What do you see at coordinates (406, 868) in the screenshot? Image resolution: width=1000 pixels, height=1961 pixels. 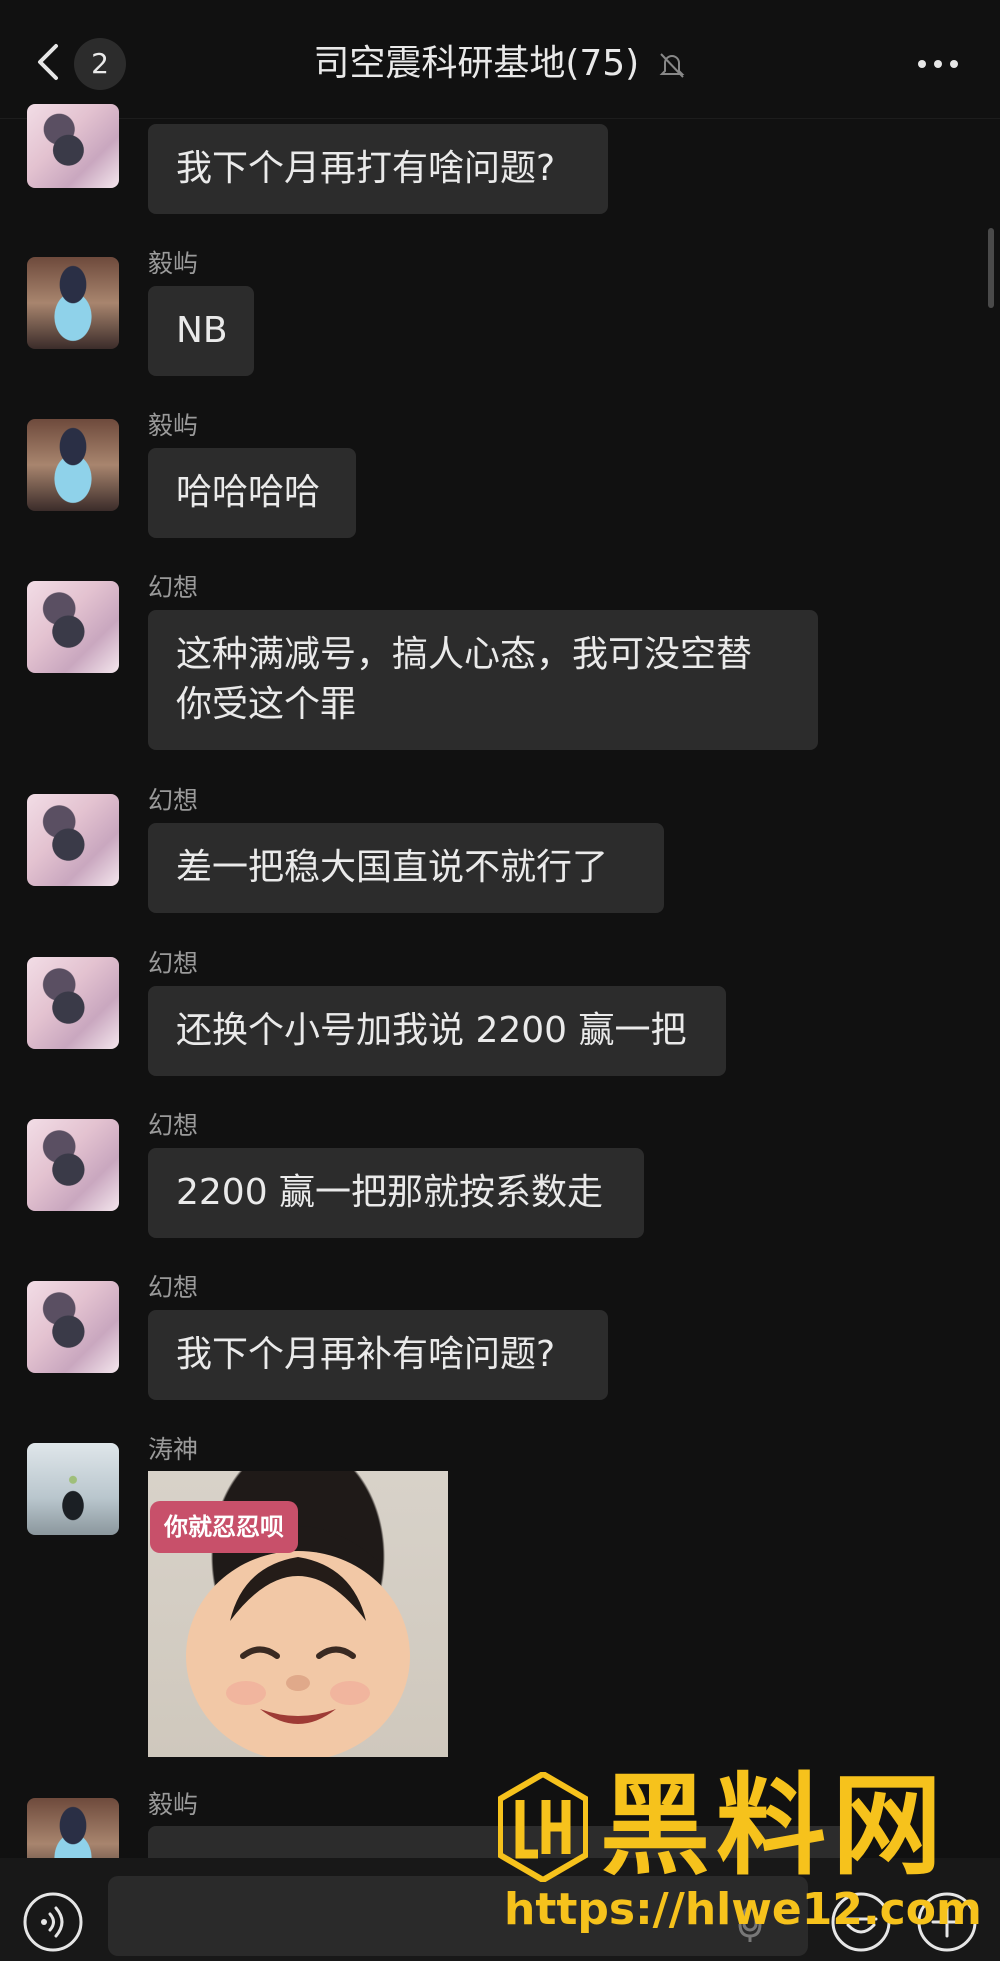 I see `message-bubble: 差一把稳大国直说不就行了` at bounding box center [406, 868].